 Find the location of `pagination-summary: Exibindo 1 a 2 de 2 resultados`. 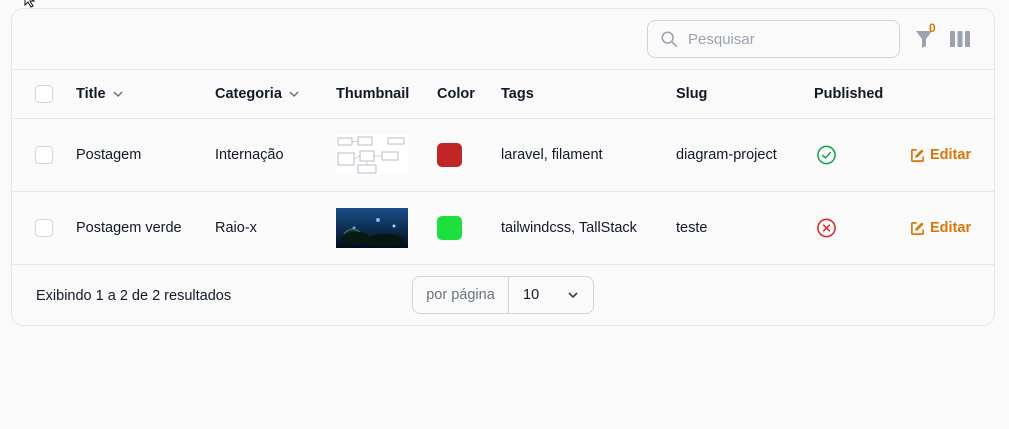

pagination-summary: Exibindo 1 a 2 de 2 resultados is located at coordinates (134, 296).